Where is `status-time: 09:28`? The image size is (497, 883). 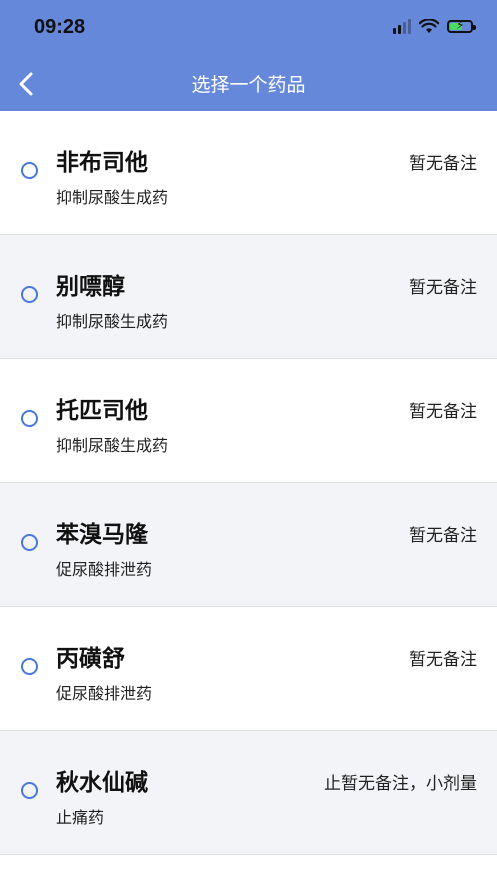 status-time: 09:28 is located at coordinates (60, 27).